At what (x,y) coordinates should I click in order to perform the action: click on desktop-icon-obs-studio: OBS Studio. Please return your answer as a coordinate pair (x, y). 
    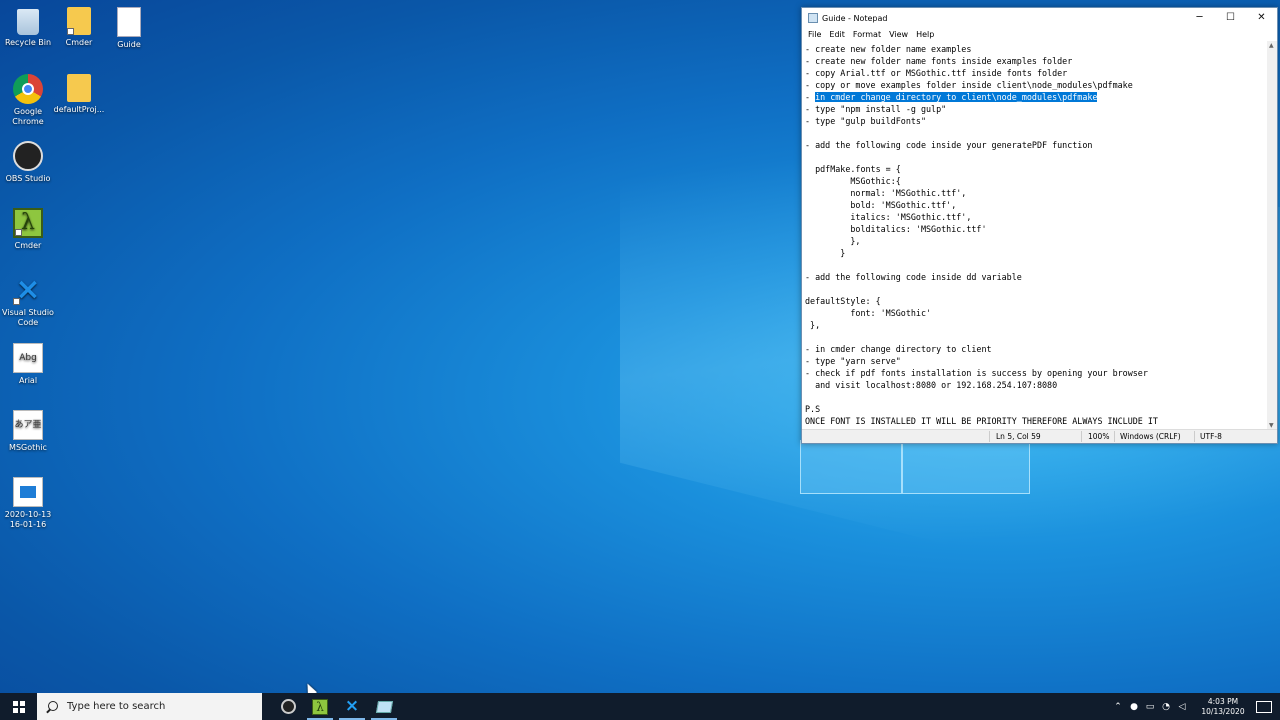
    Looking at the image, I should click on (28, 162).